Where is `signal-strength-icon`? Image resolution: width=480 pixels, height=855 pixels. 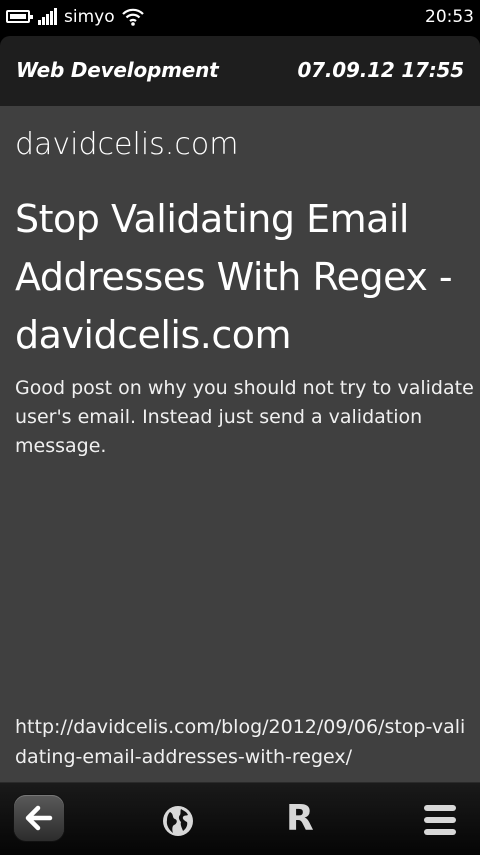
signal-strength-icon is located at coordinates (49, 16).